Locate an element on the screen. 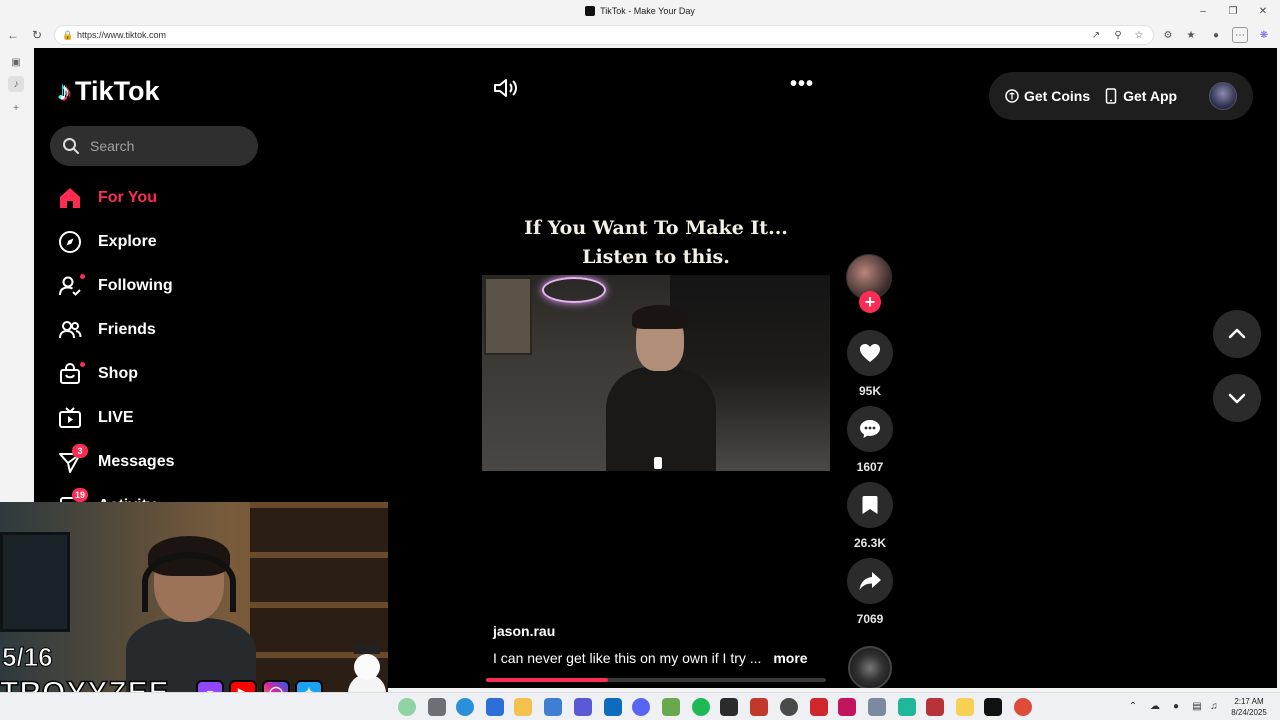  video-neon-decor is located at coordinates (574, 290).